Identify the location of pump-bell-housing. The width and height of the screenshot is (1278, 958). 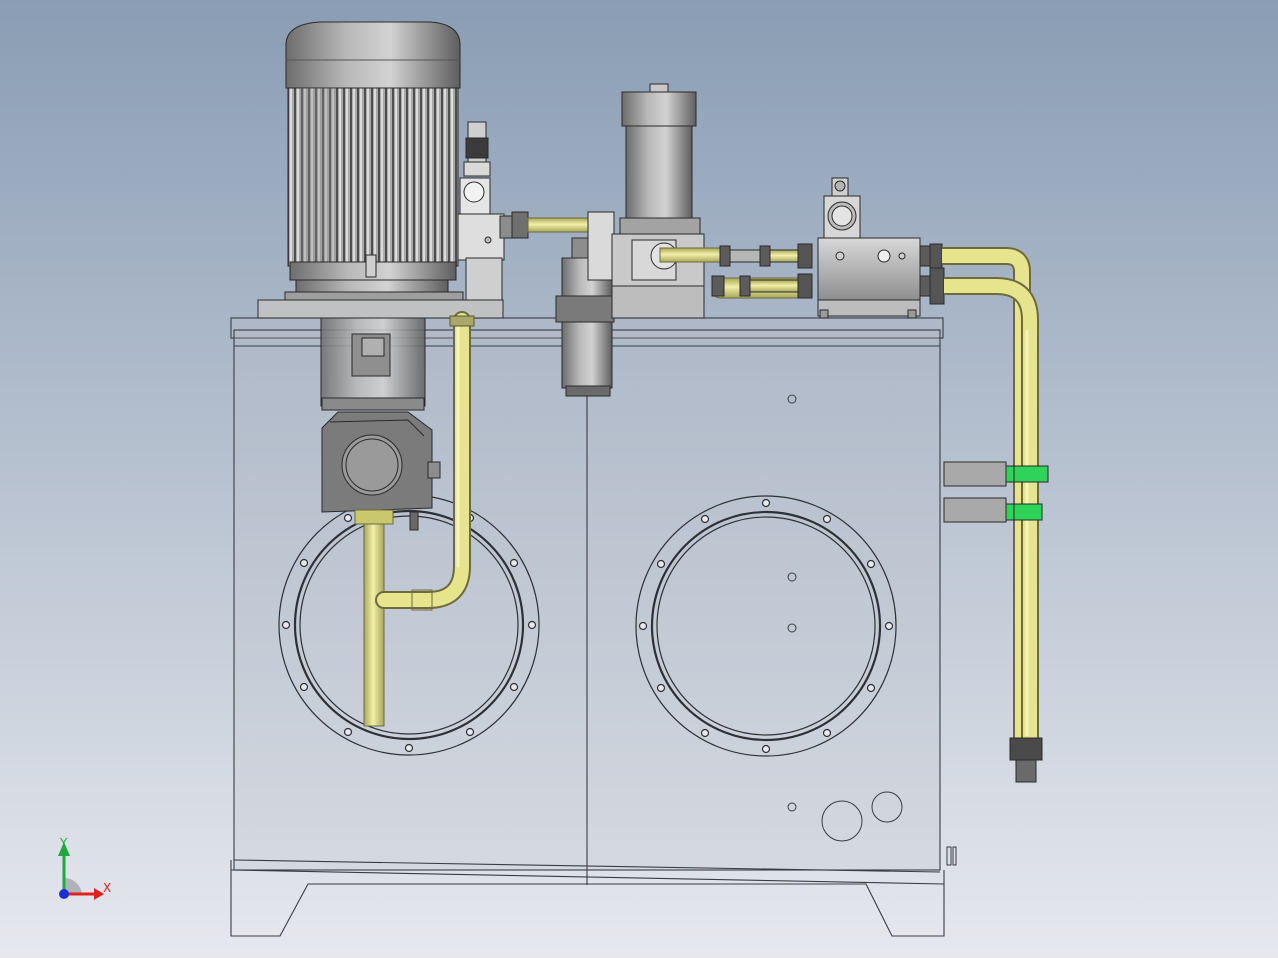
(373, 364).